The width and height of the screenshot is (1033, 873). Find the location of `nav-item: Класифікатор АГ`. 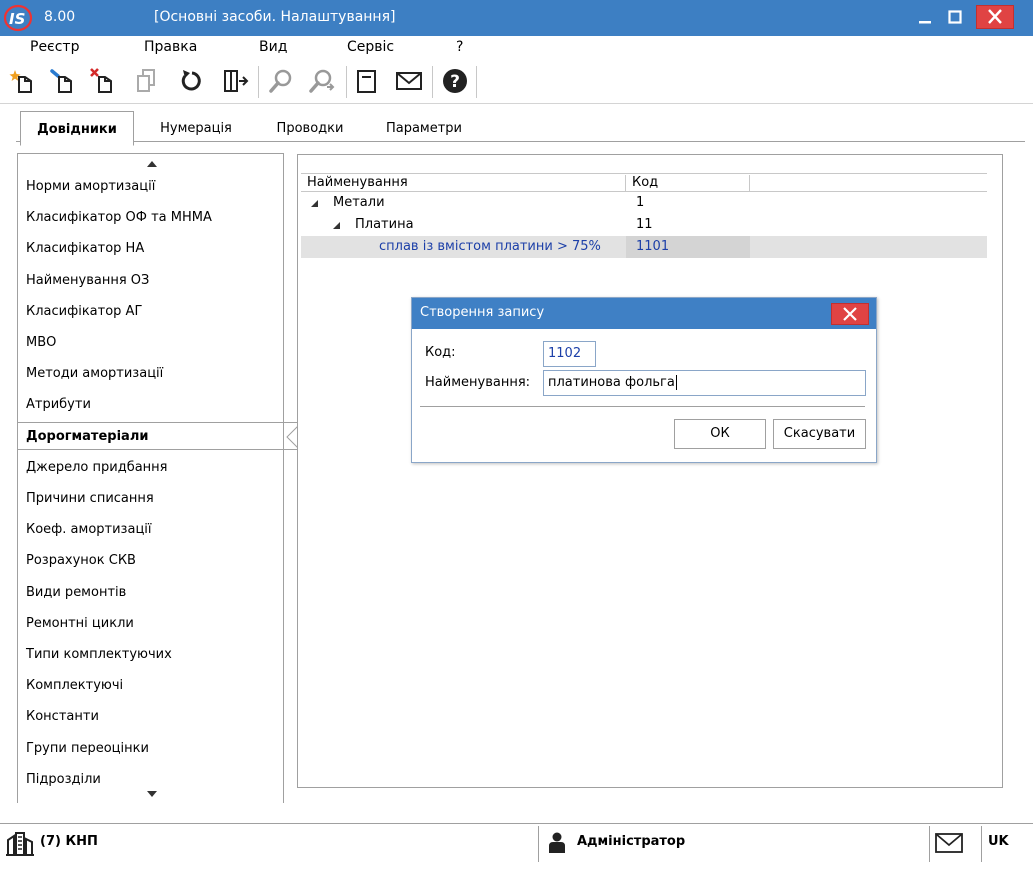

nav-item: Класифікатор АГ is located at coordinates (84, 312).